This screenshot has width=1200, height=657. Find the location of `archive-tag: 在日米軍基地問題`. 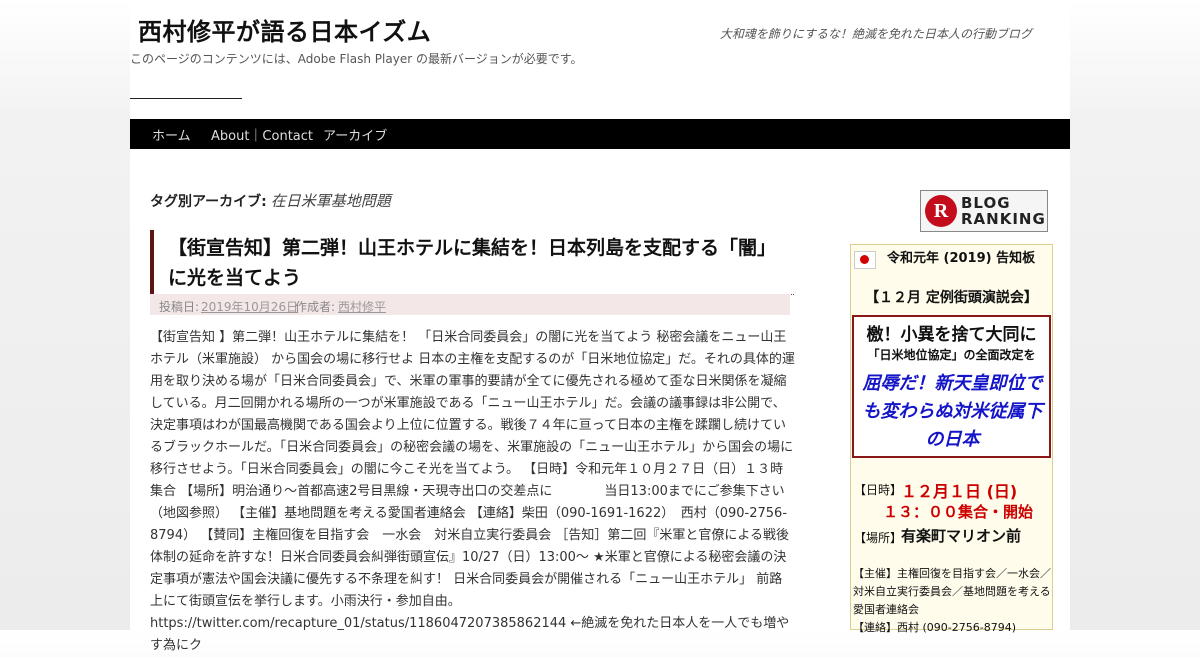

archive-tag: 在日米軍基地問題 is located at coordinates (330, 201).